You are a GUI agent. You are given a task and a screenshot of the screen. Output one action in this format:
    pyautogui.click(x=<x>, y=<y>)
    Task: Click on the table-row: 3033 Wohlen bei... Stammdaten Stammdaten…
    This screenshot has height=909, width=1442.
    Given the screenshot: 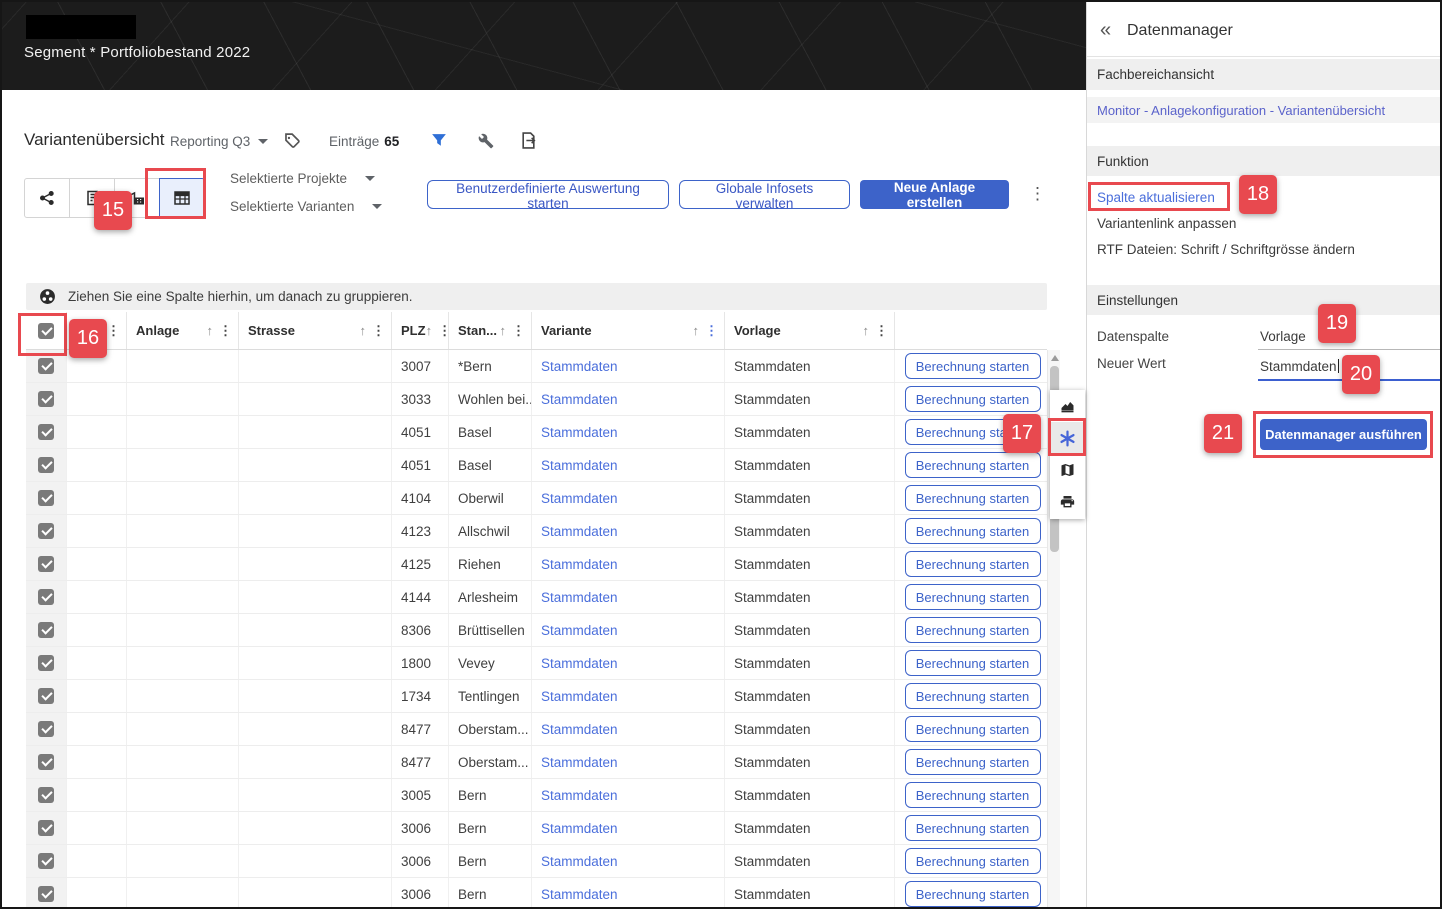 What is the action you would take?
    pyautogui.click(x=536, y=399)
    